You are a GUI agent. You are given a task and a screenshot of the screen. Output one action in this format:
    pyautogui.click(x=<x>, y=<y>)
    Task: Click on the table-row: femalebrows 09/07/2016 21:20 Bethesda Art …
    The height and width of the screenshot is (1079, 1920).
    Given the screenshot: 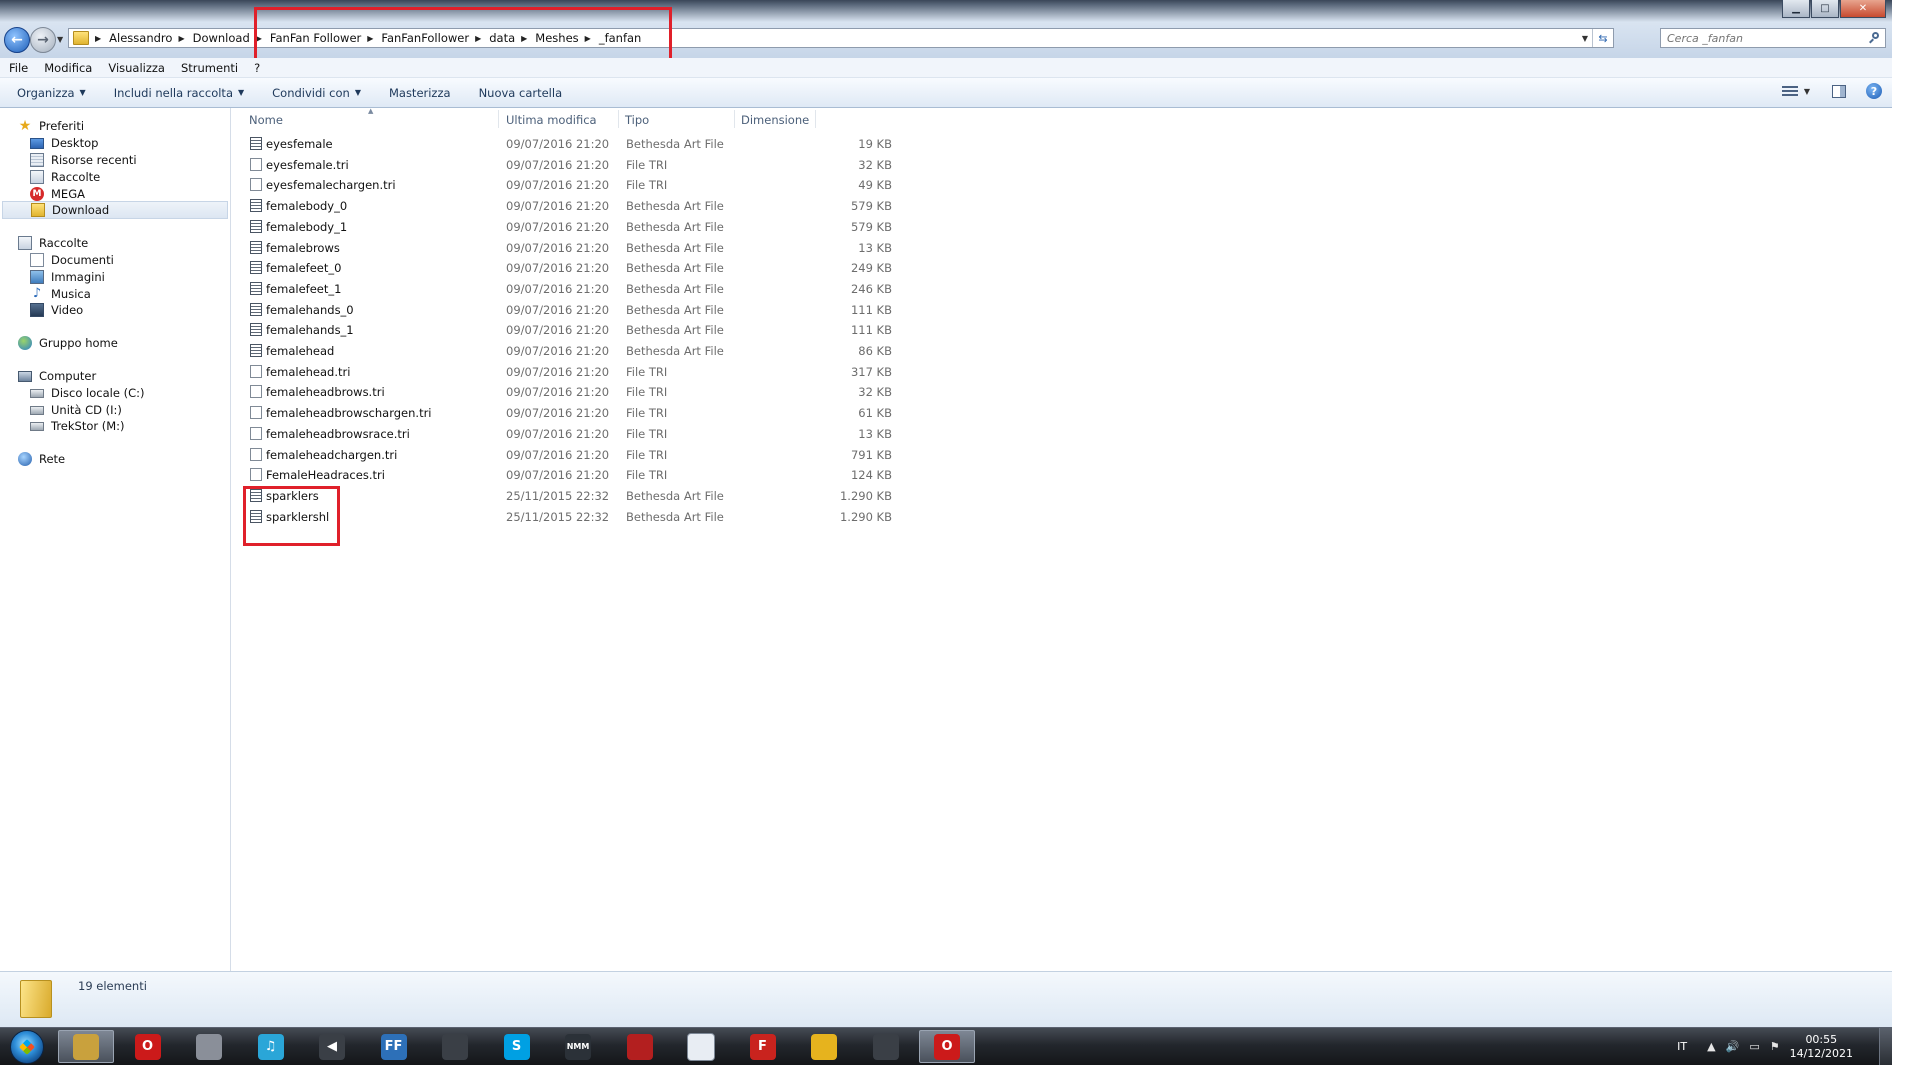 What is the action you would take?
    pyautogui.click(x=646, y=247)
    